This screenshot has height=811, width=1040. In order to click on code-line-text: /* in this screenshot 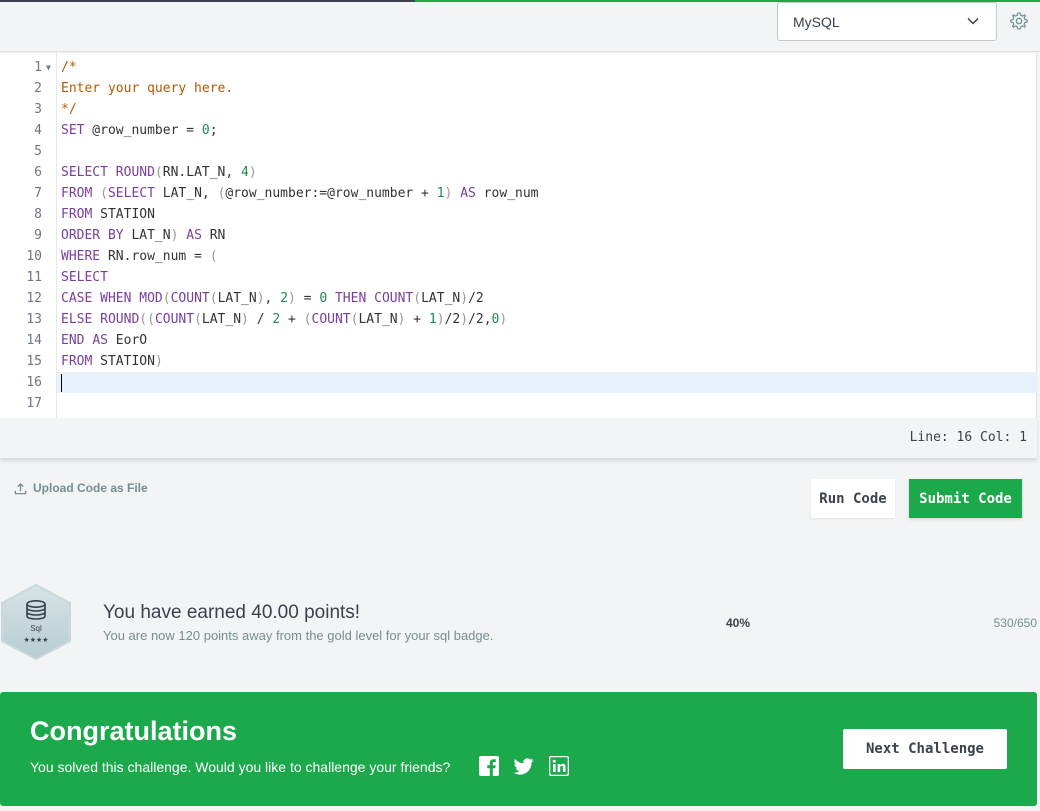, I will do `click(67, 67)`.